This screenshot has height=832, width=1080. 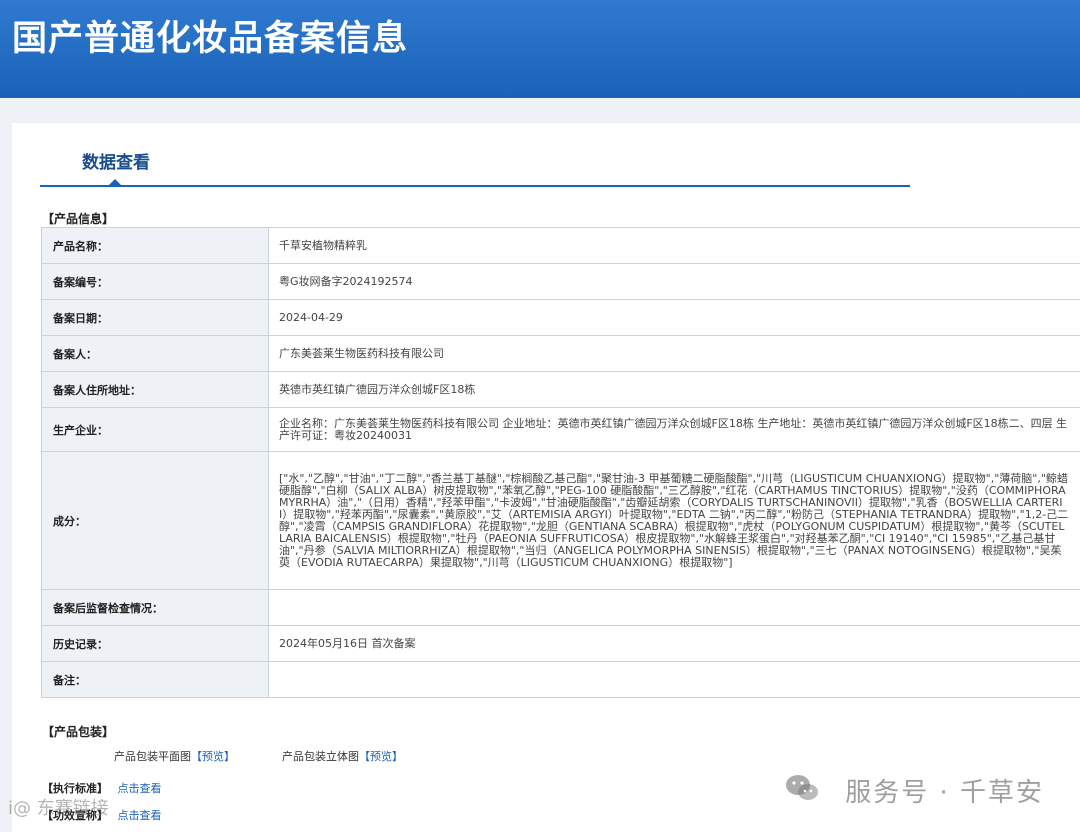 I want to click on info-row: 备案后监督检查情况：, so click(x=560, y=607).